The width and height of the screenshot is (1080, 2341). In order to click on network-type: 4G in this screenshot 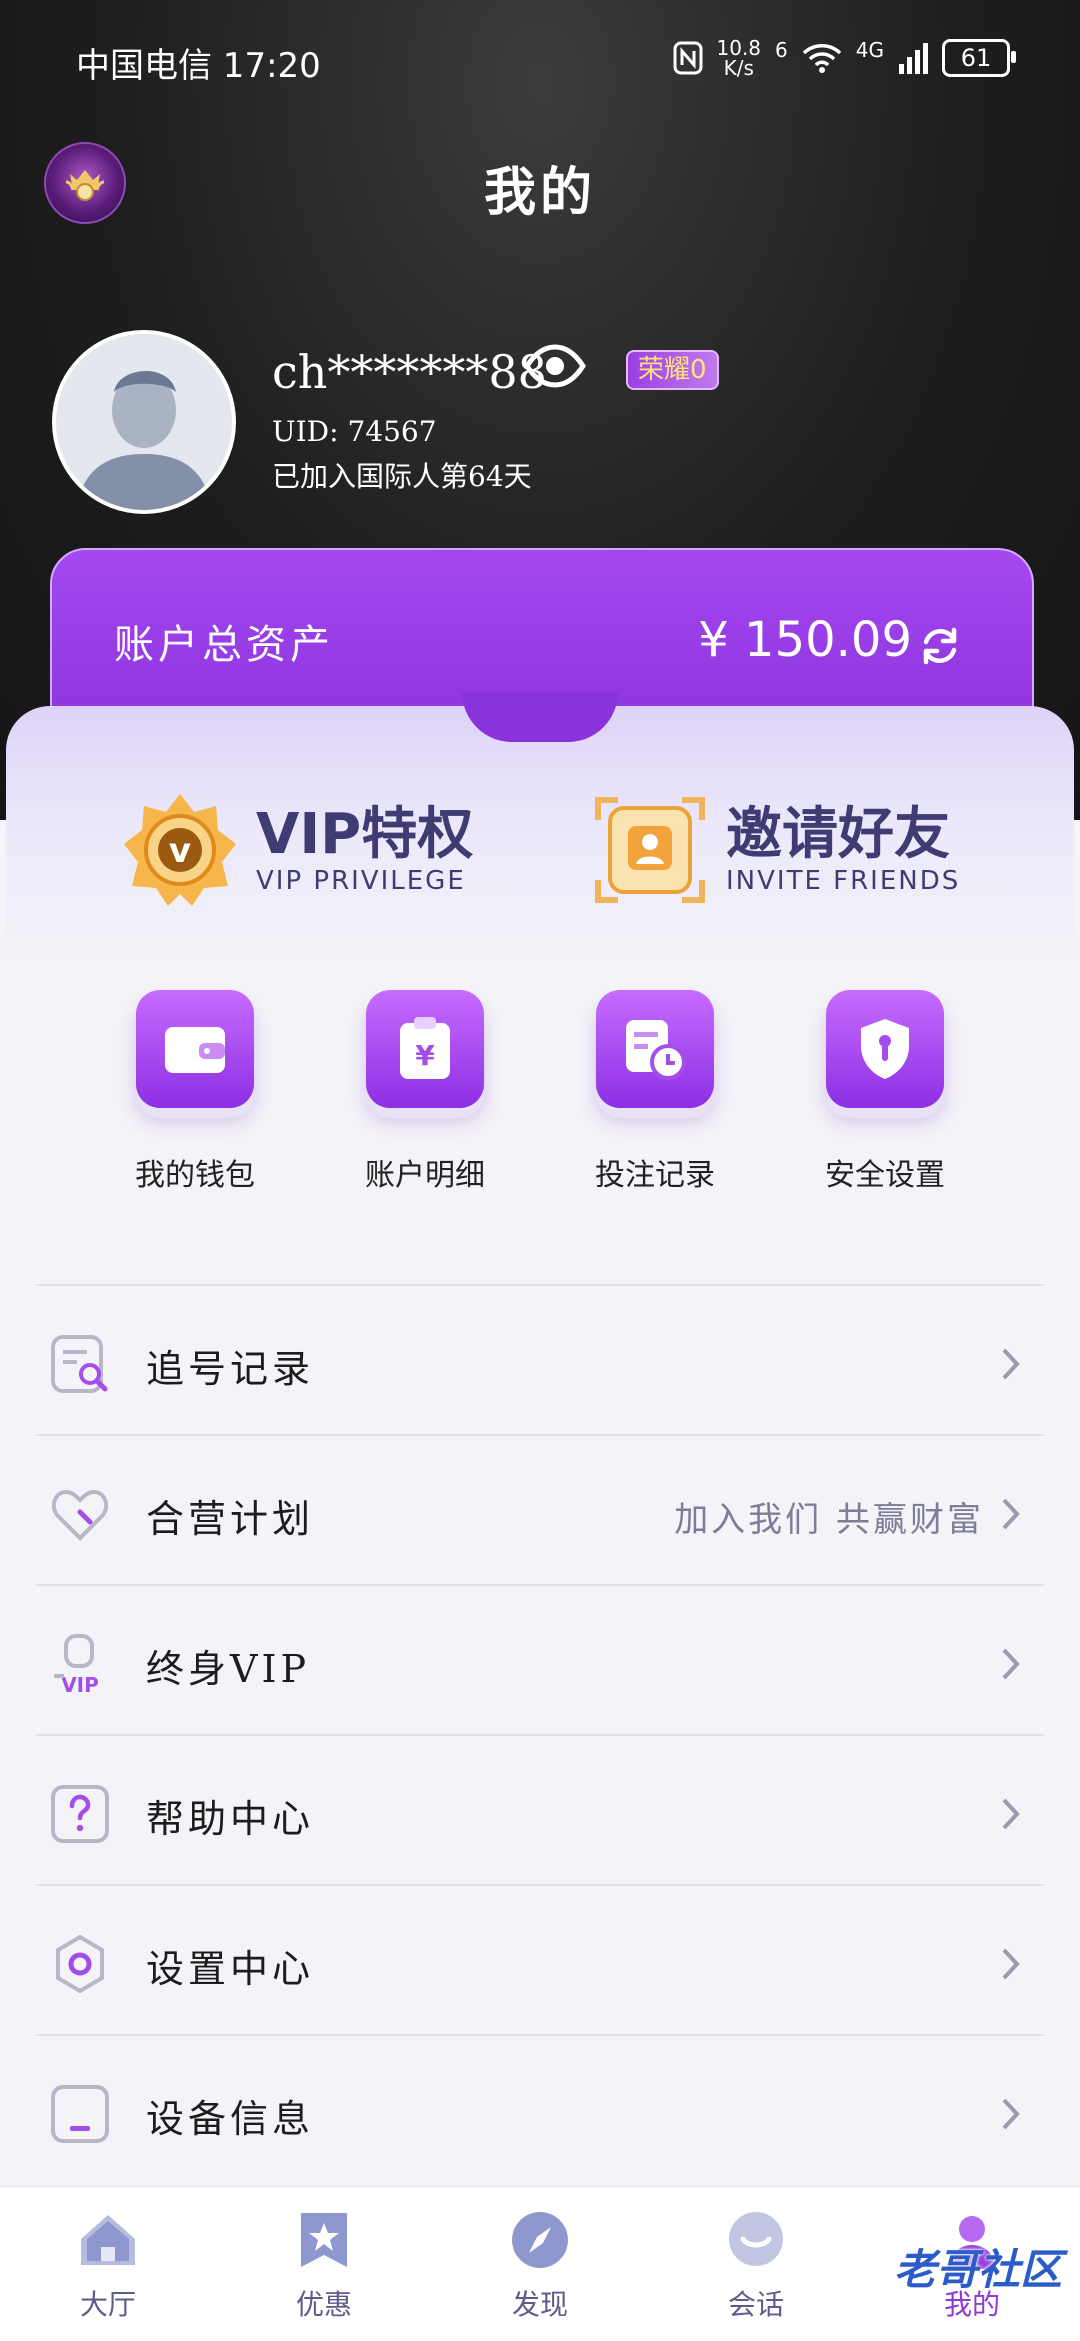, I will do `click(869, 50)`.